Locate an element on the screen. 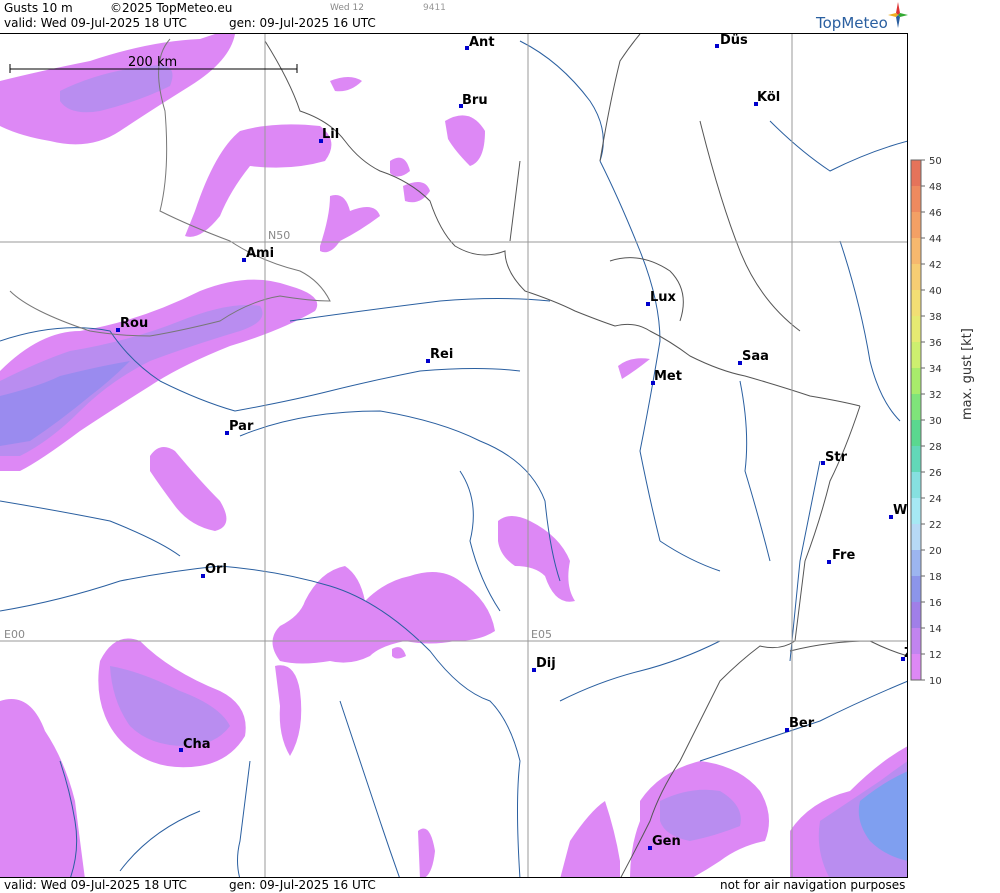  legend-label: 30 is located at coordinates (935, 421).